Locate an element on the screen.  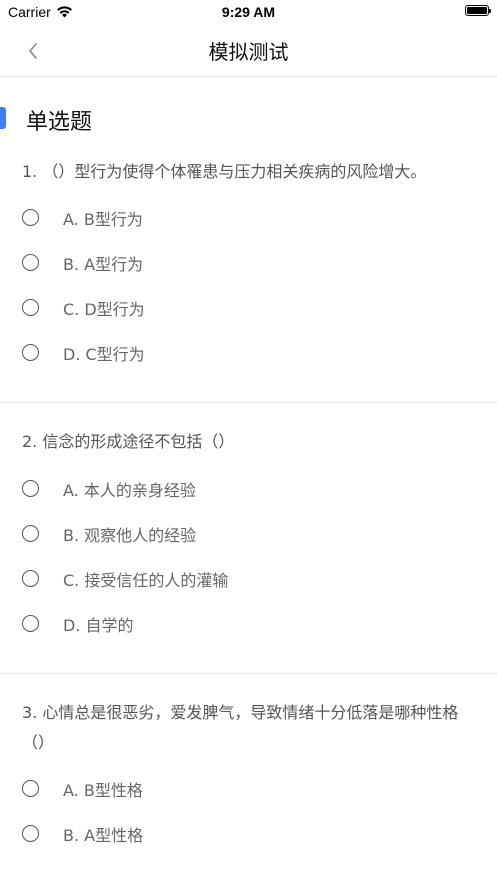
option-label: C. 接受信任的人的灌输 is located at coordinates (146, 580).